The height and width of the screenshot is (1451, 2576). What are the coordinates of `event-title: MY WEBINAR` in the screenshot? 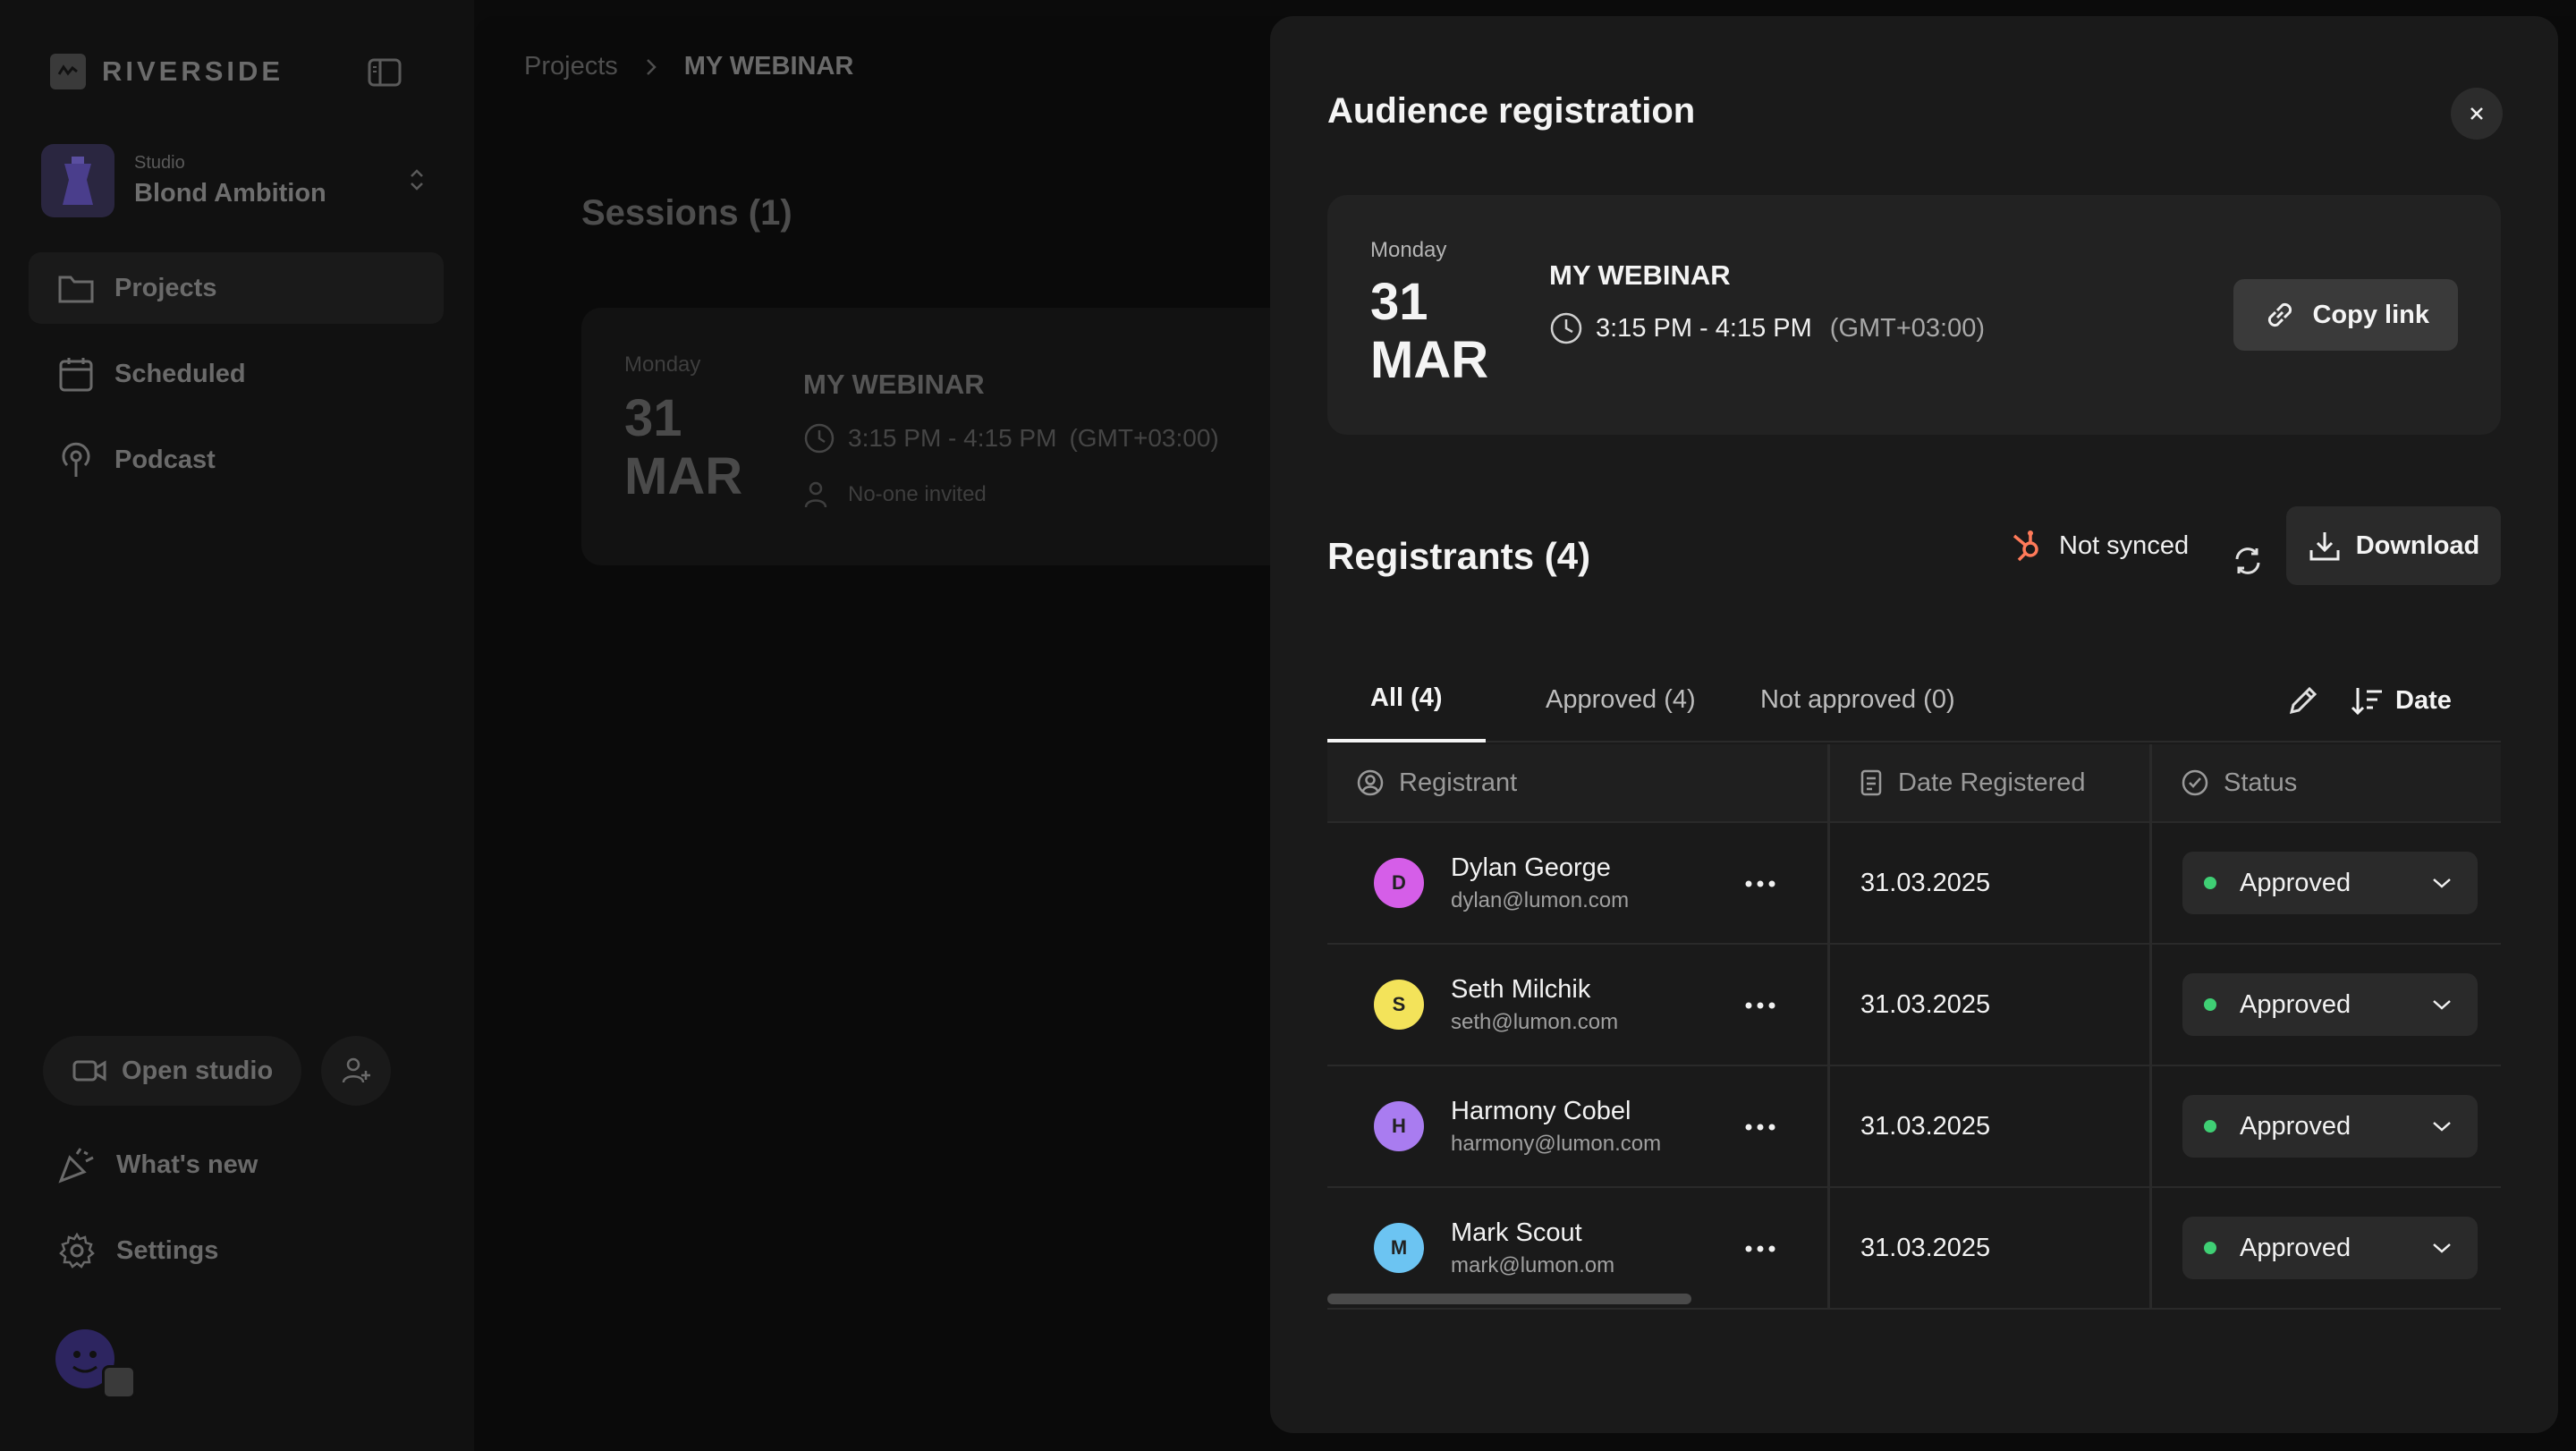 It's located at (1640, 275).